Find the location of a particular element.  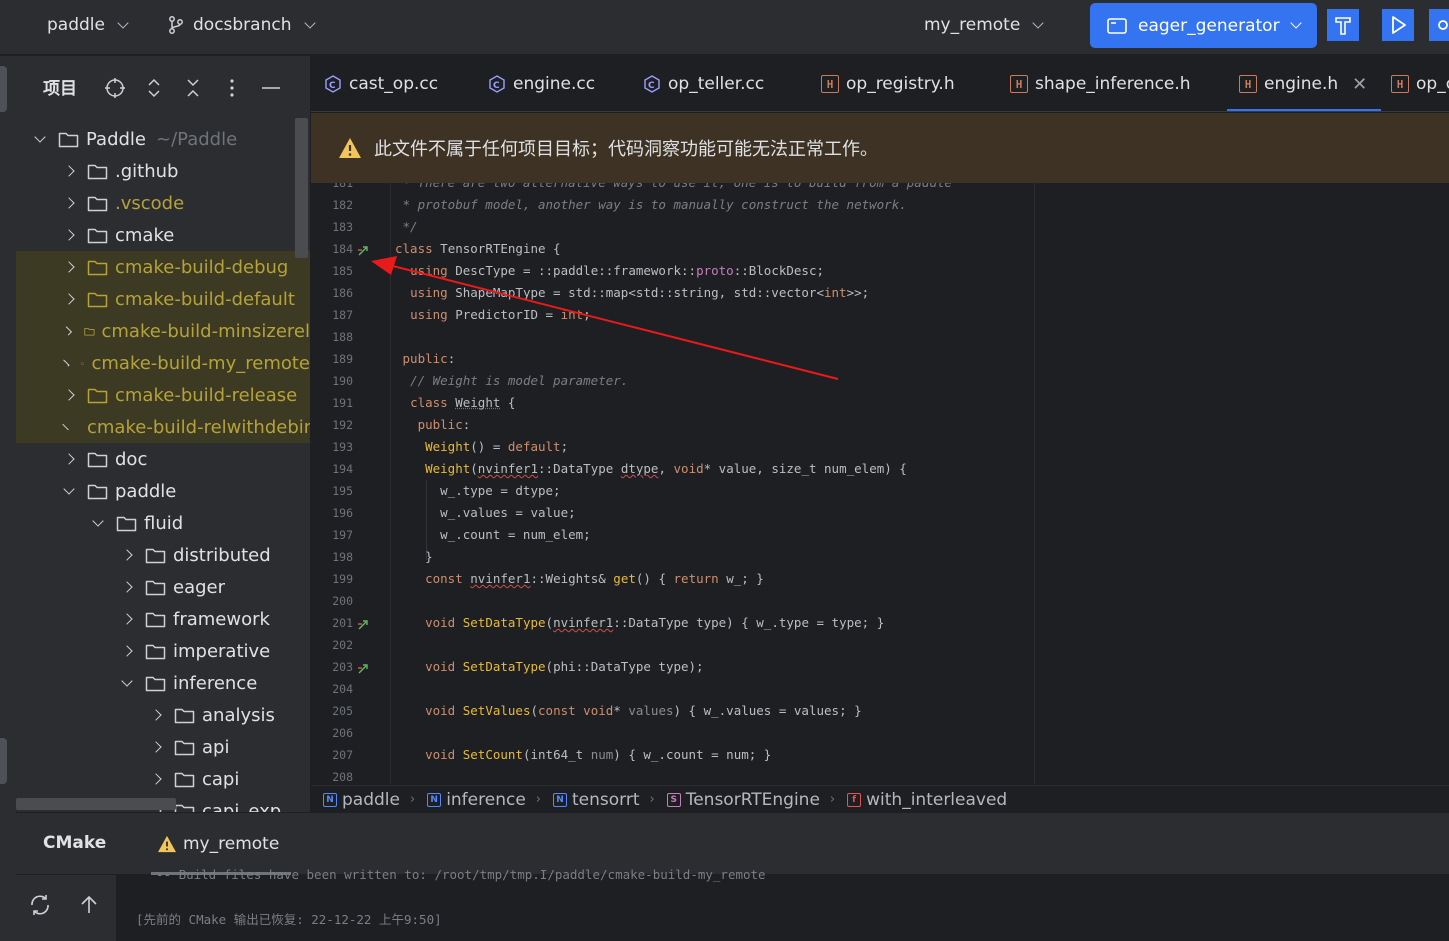

tree-item-cmake-build-debug: cmake-build-debug is located at coordinates (163, 267).